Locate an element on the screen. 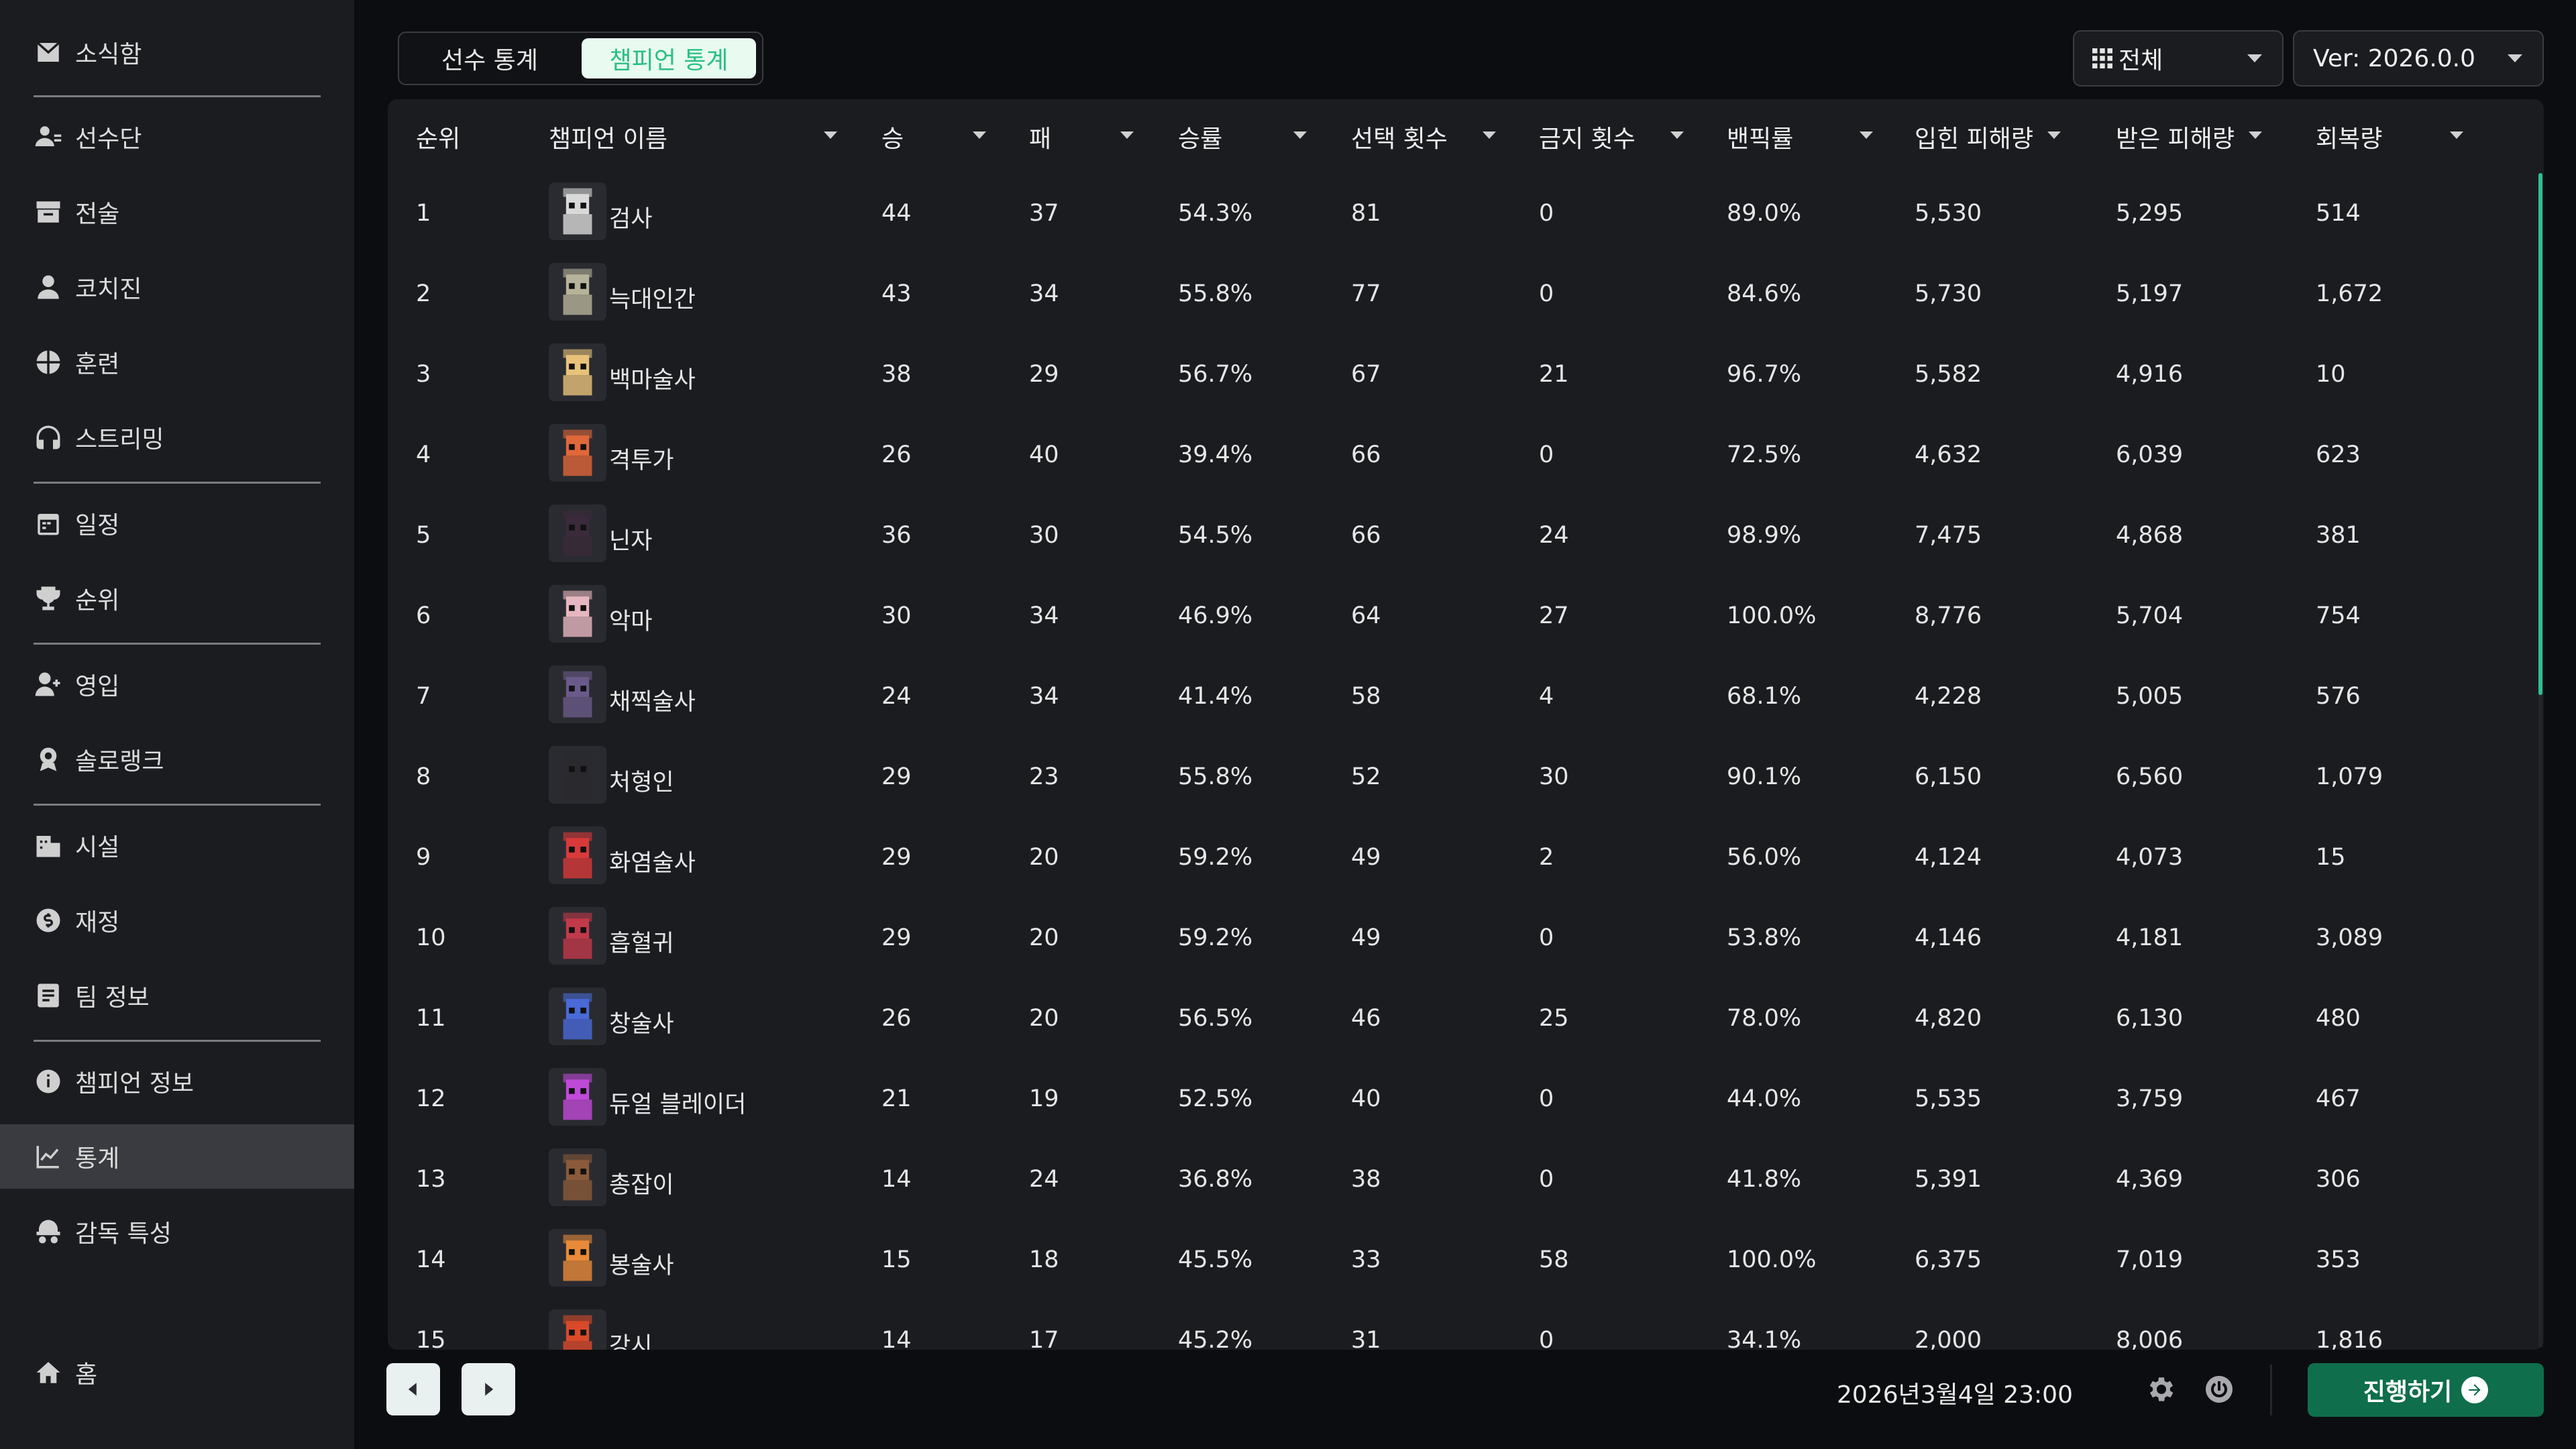  sidebar-item-1: 선수단 is located at coordinates (177, 137).